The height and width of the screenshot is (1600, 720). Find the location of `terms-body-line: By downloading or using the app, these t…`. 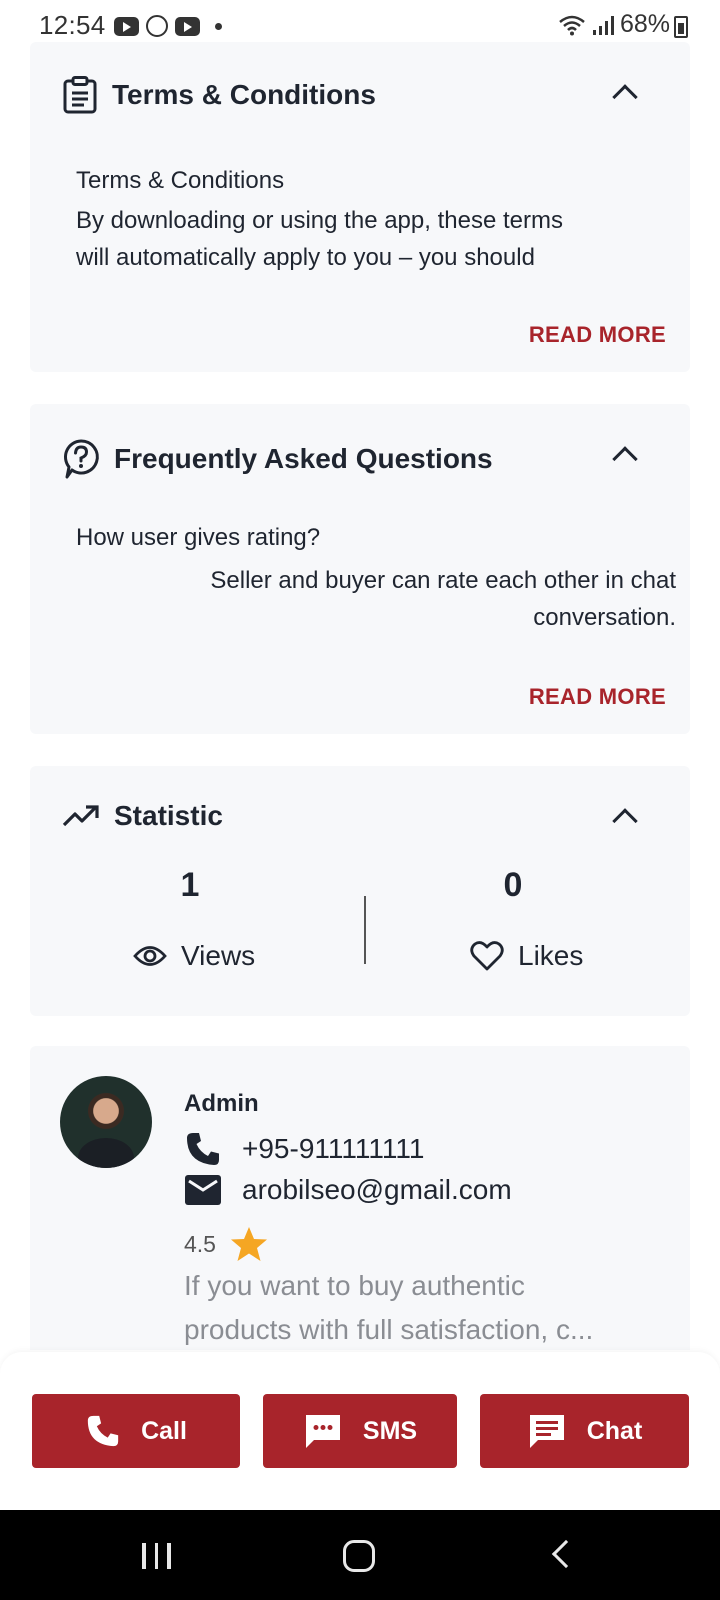

terms-body-line: By downloading or using the app, these t… is located at coordinates (319, 220).